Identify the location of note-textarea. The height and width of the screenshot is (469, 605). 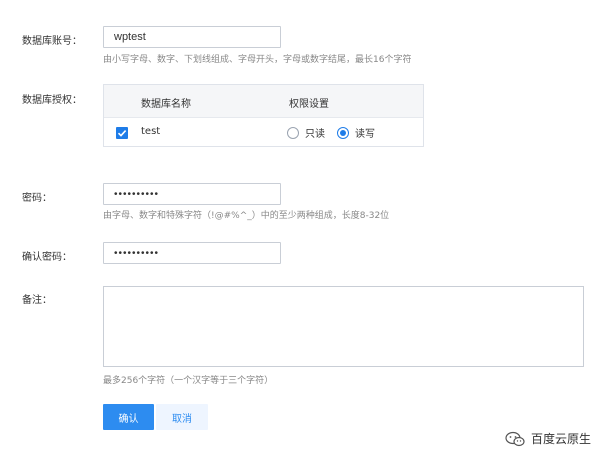
(343, 326).